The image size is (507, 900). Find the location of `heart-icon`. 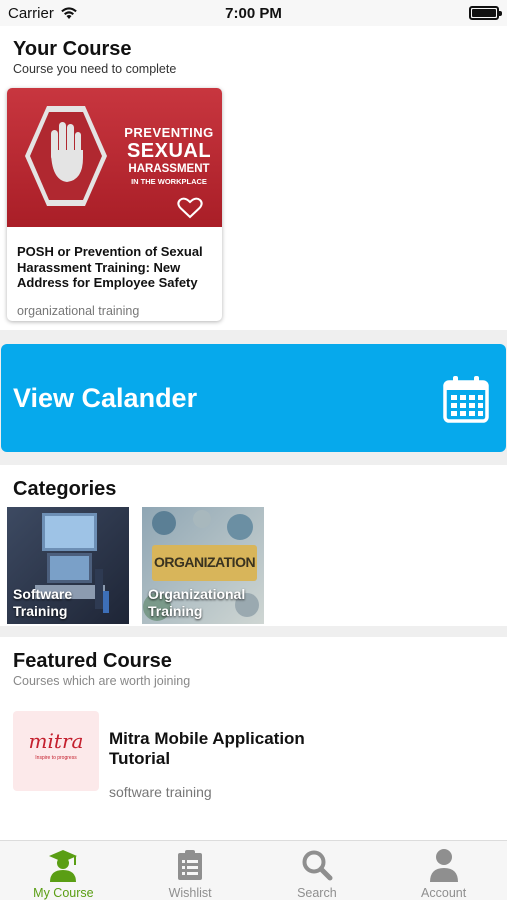

heart-icon is located at coordinates (190, 208).